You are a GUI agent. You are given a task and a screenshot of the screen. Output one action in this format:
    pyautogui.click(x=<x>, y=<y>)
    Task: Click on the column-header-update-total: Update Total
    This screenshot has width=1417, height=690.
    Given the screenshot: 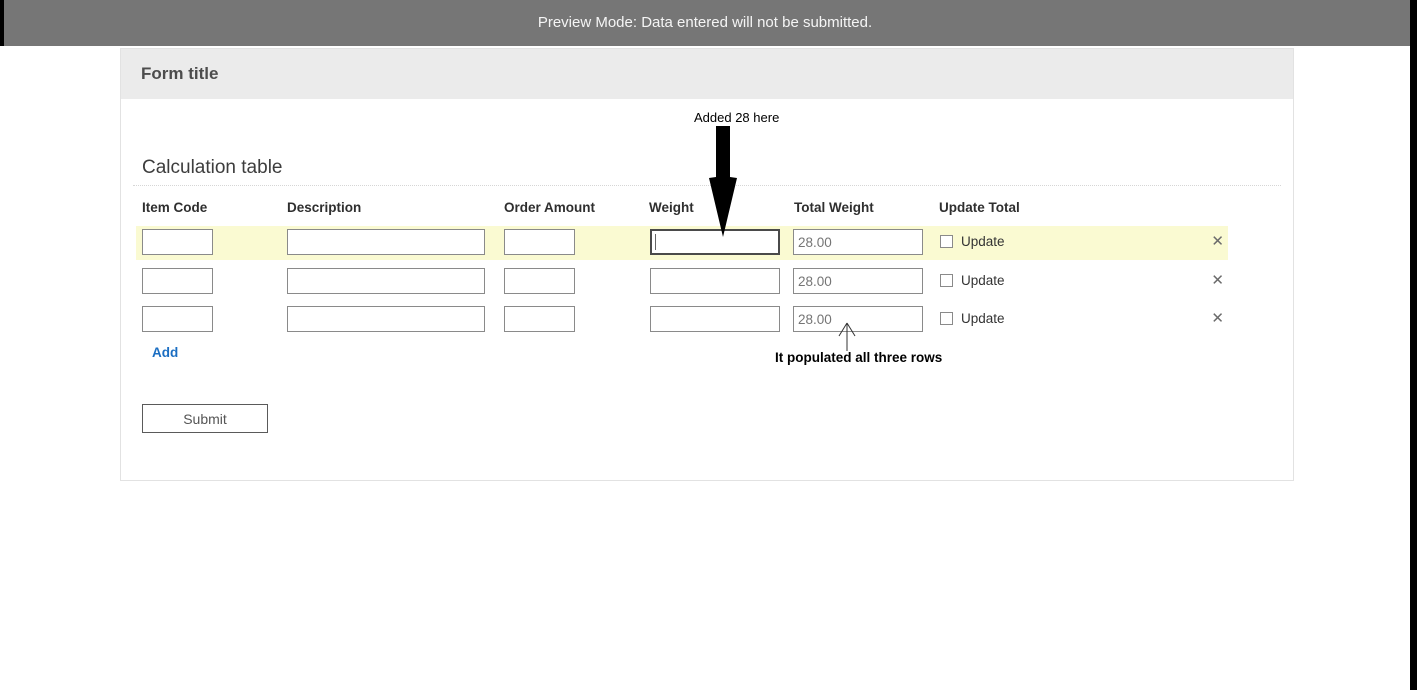 What is the action you would take?
    pyautogui.click(x=979, y=207)
    